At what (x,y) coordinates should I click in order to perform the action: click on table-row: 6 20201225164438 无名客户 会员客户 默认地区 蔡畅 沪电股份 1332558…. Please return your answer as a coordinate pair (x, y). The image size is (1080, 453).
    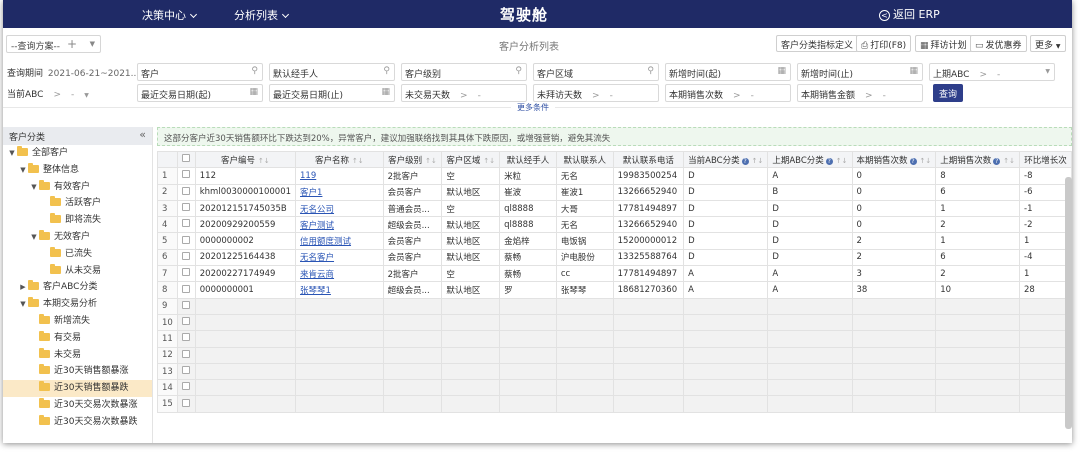
    Looking at the image, I should click on (614, 257).